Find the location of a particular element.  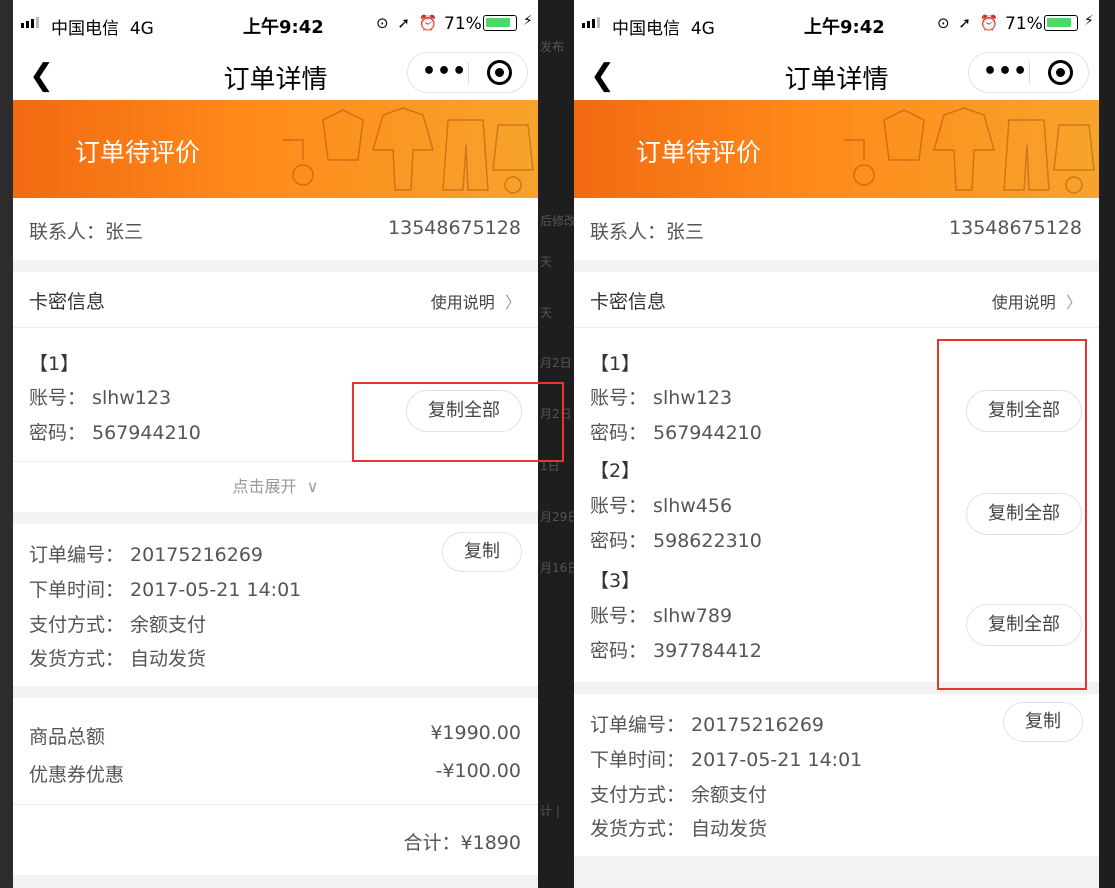

chevron-down-icon: ∨ is located at coordinates (312, 486).